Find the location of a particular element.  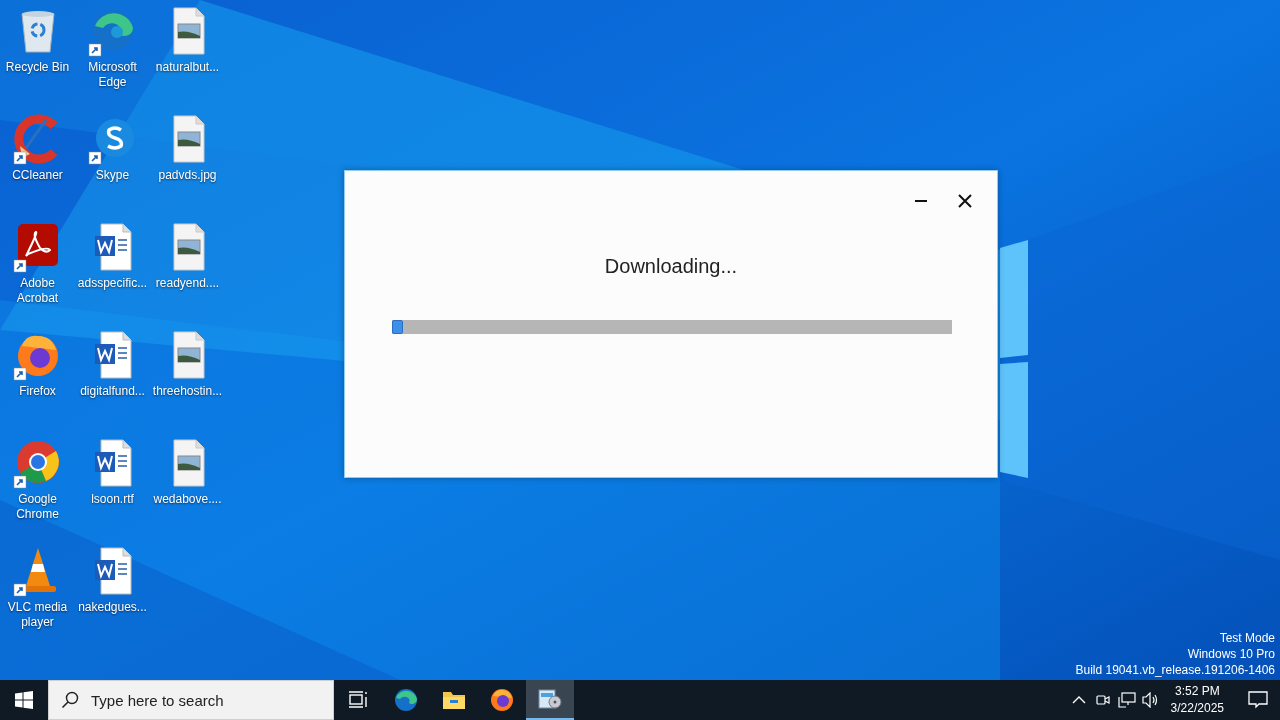

desktop-shortcut: VLC media player is located at coordinates (37, 588).